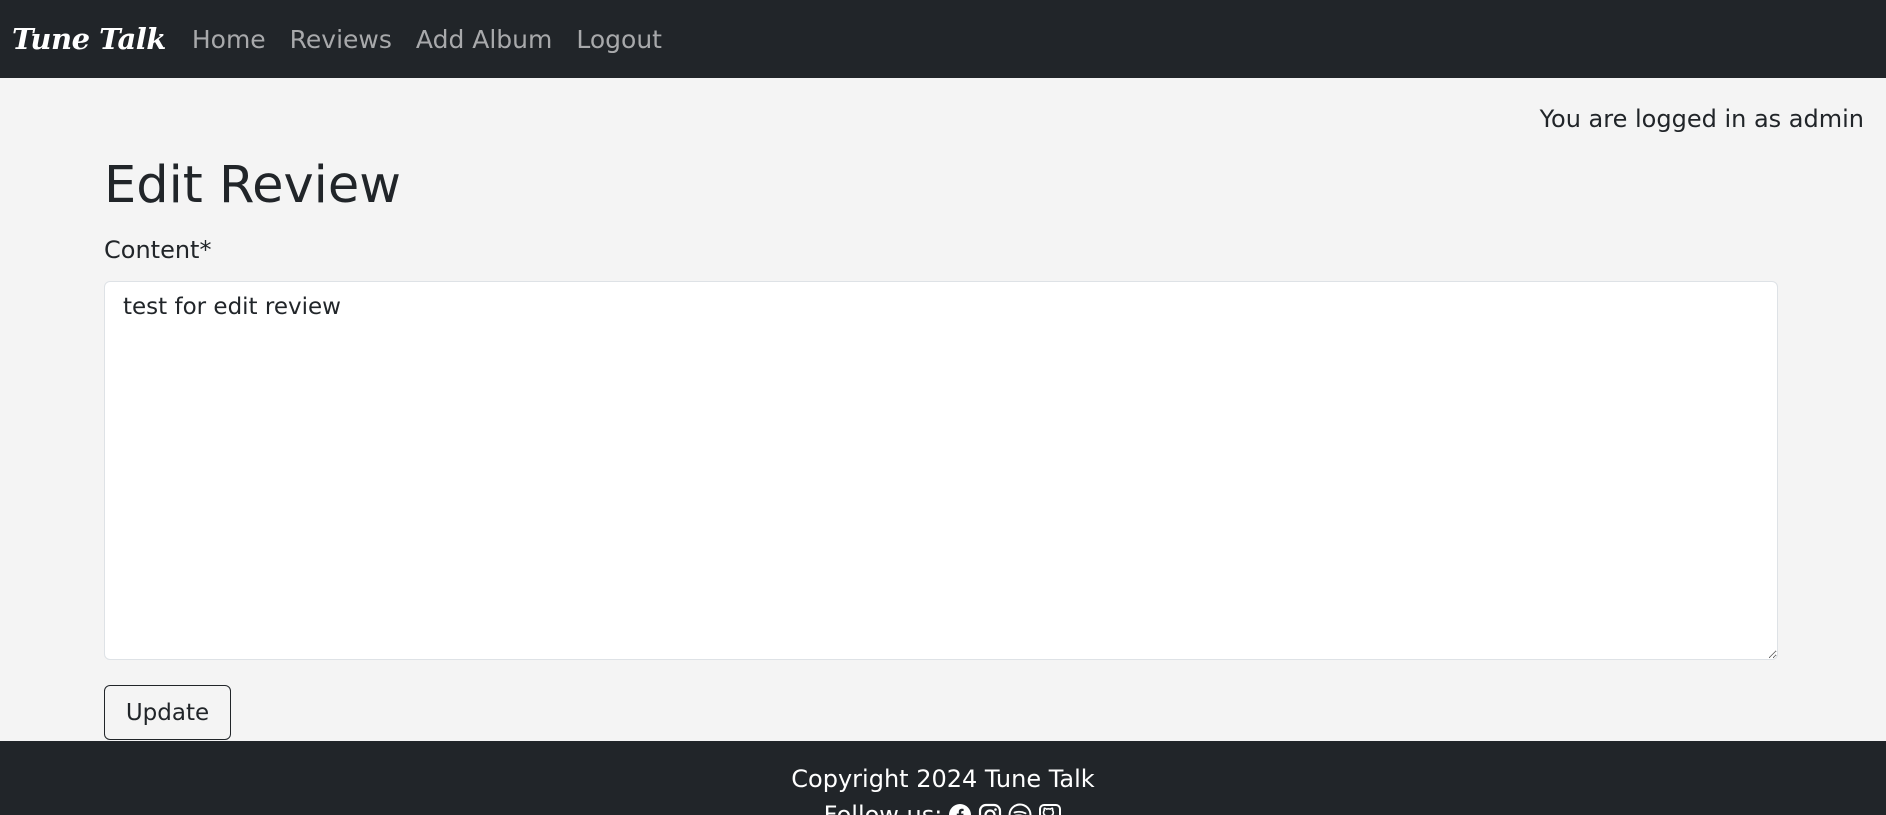 The width and height of the screenshot is (1886, 815). I want to click on follow-row: Follow us:, so click(943, 808).